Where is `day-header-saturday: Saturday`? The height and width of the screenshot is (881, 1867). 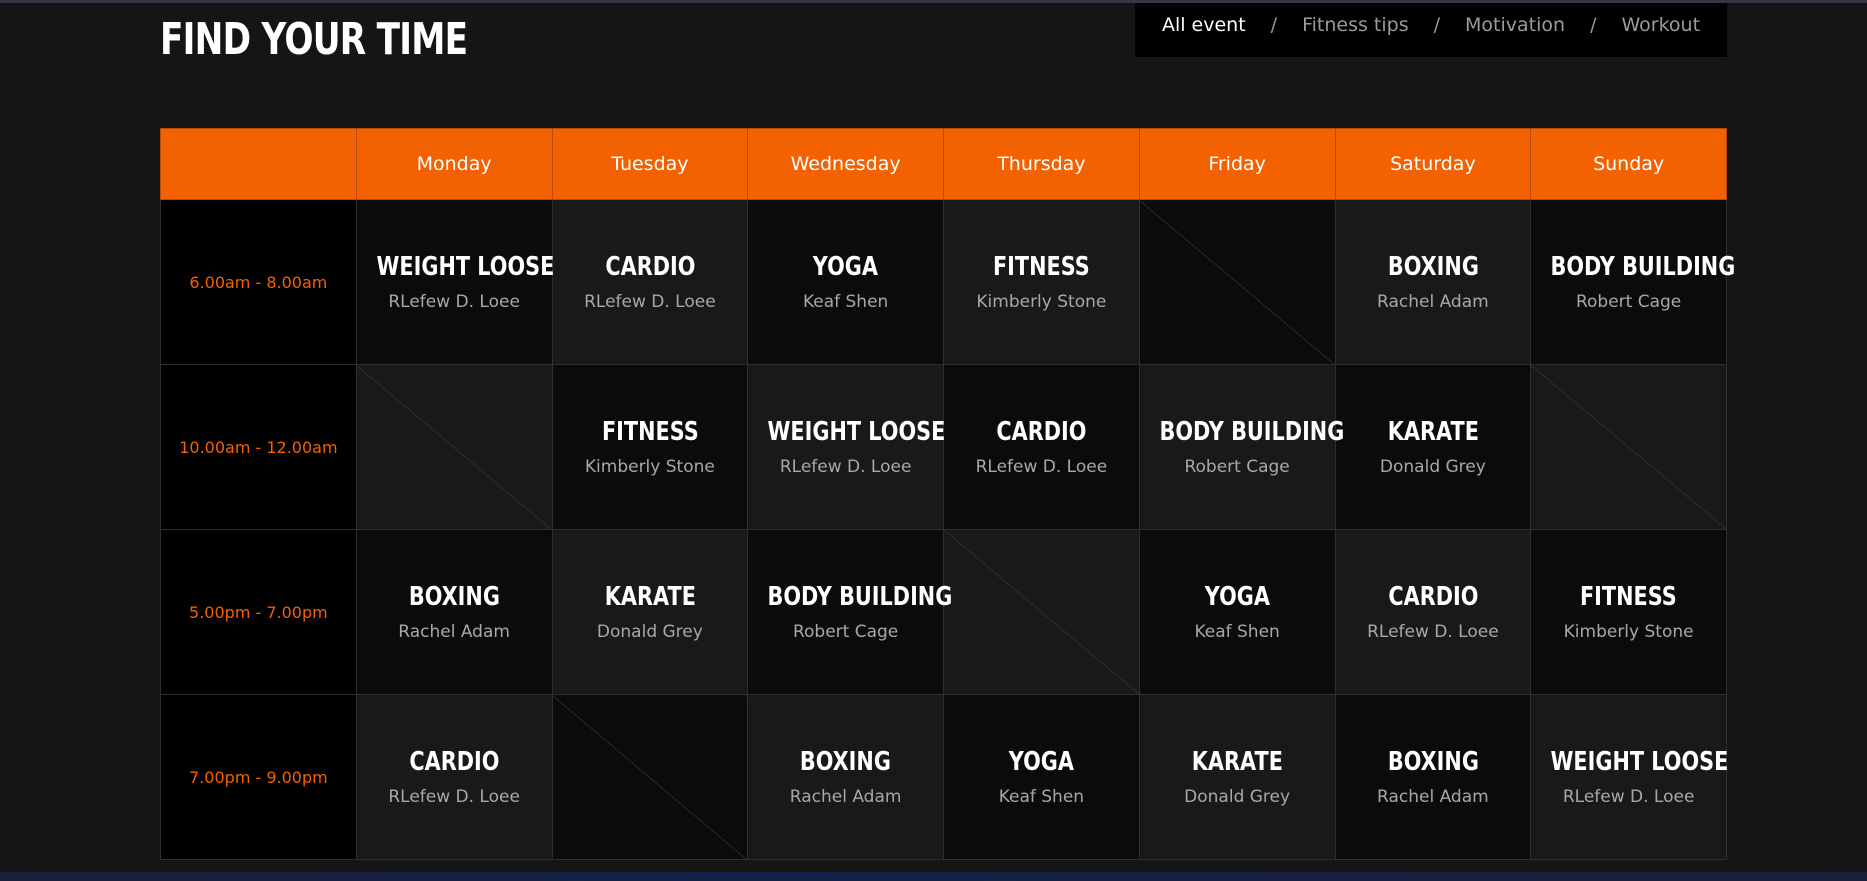
day-header-saturday: Saturday is located at coordinates (1433, 164).